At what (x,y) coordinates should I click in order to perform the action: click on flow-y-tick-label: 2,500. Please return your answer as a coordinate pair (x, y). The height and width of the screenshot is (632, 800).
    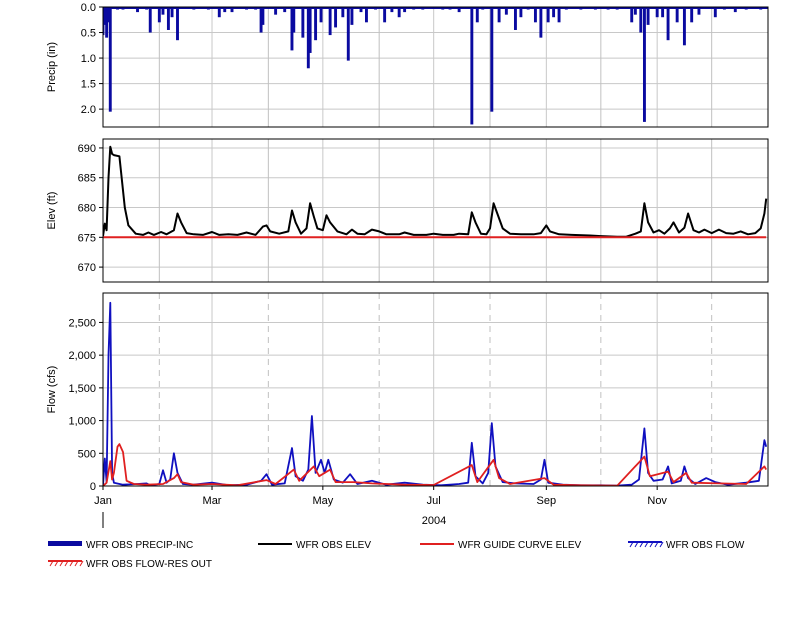
    Looking at the image, I should click on (82, 323).